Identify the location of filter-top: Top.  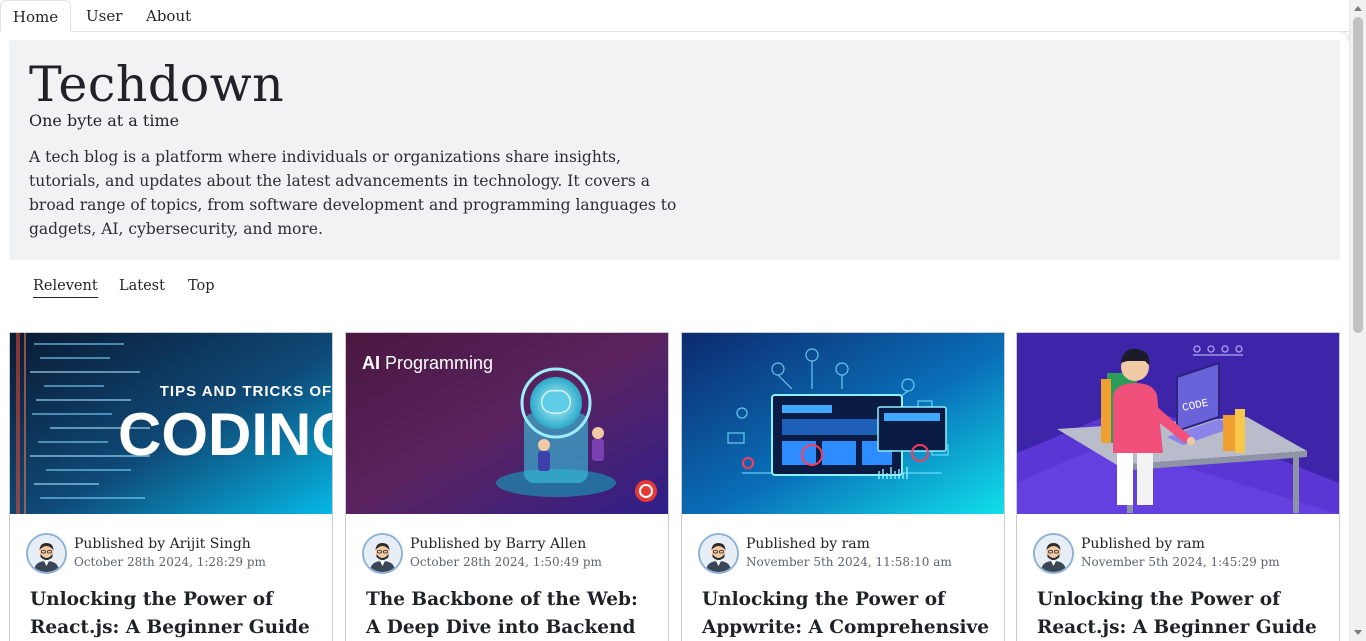
(201, 286).